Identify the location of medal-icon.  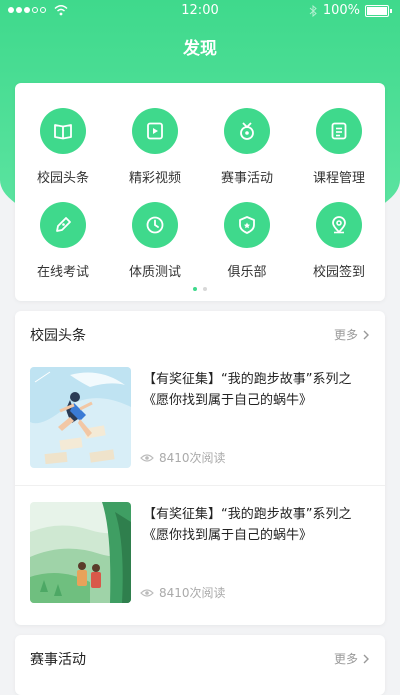
(247, 131).